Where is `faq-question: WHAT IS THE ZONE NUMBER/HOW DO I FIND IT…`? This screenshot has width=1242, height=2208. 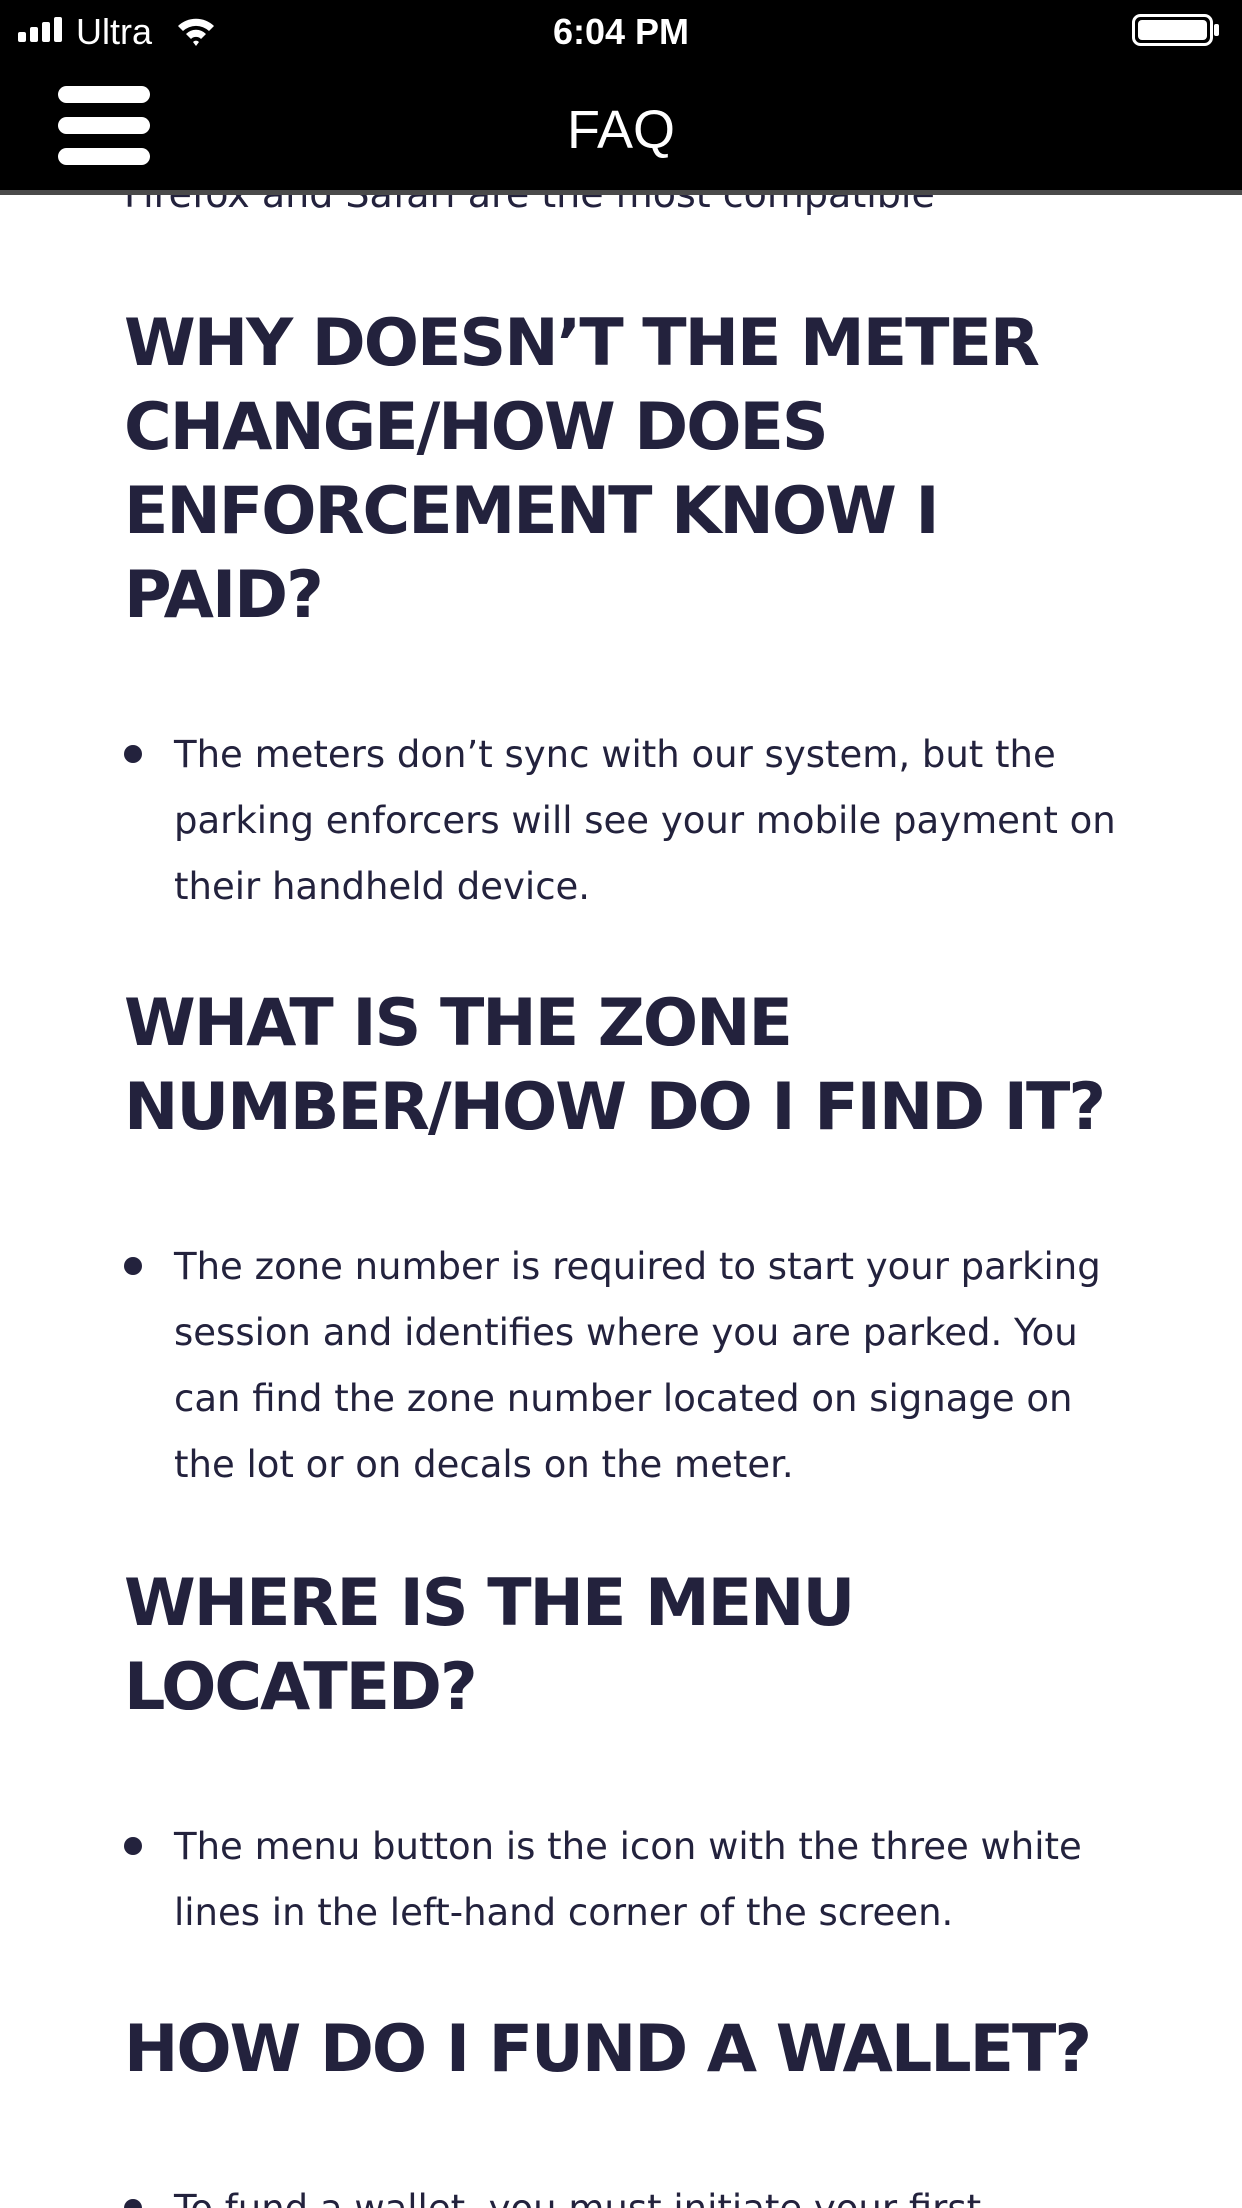 faq-question: WHAT IS THE ZONE NUMBER/HOW DO I FIND IT… is located at coordinates (615, 1065).